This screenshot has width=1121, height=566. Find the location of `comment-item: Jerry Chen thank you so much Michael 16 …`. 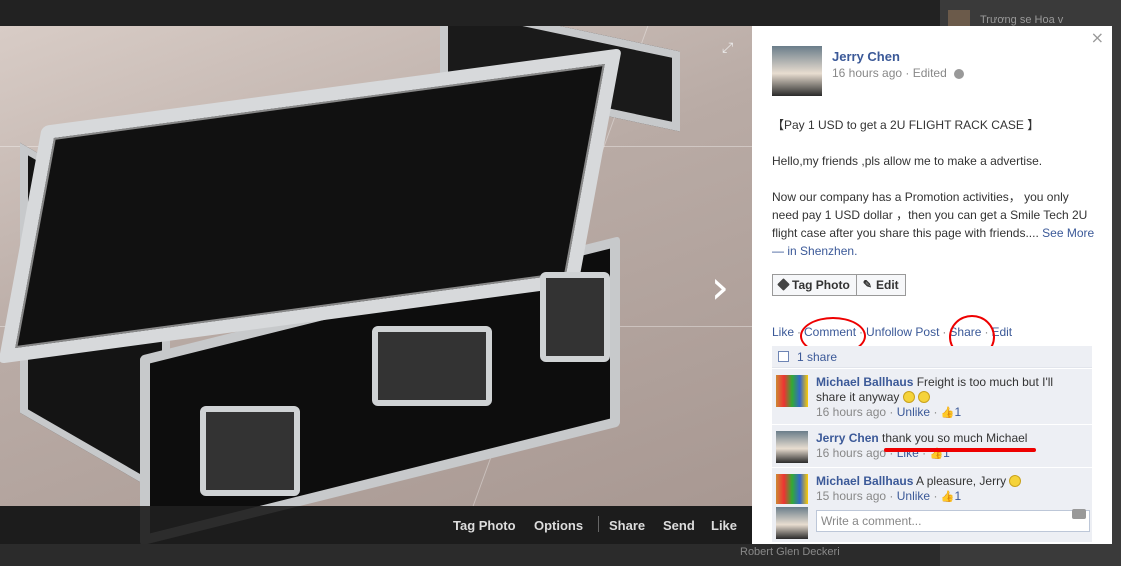

comment-item: Jerry Chen thank you so much Michael 16 … is located at coordinates (932, 445).